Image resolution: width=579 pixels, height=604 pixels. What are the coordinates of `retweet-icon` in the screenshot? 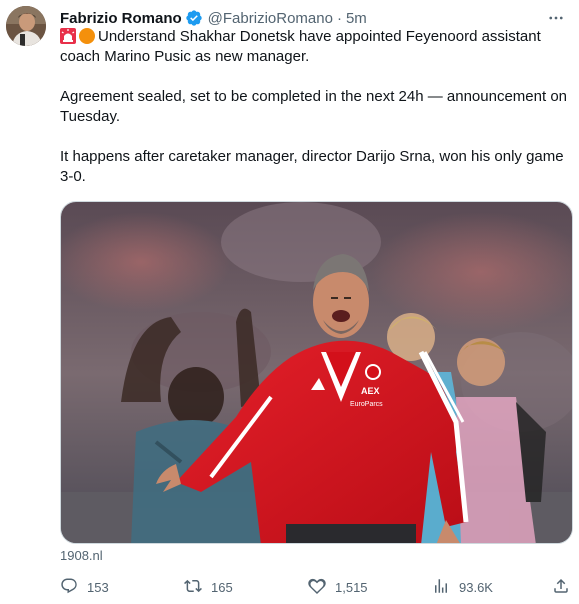 It's located at (193, 587).